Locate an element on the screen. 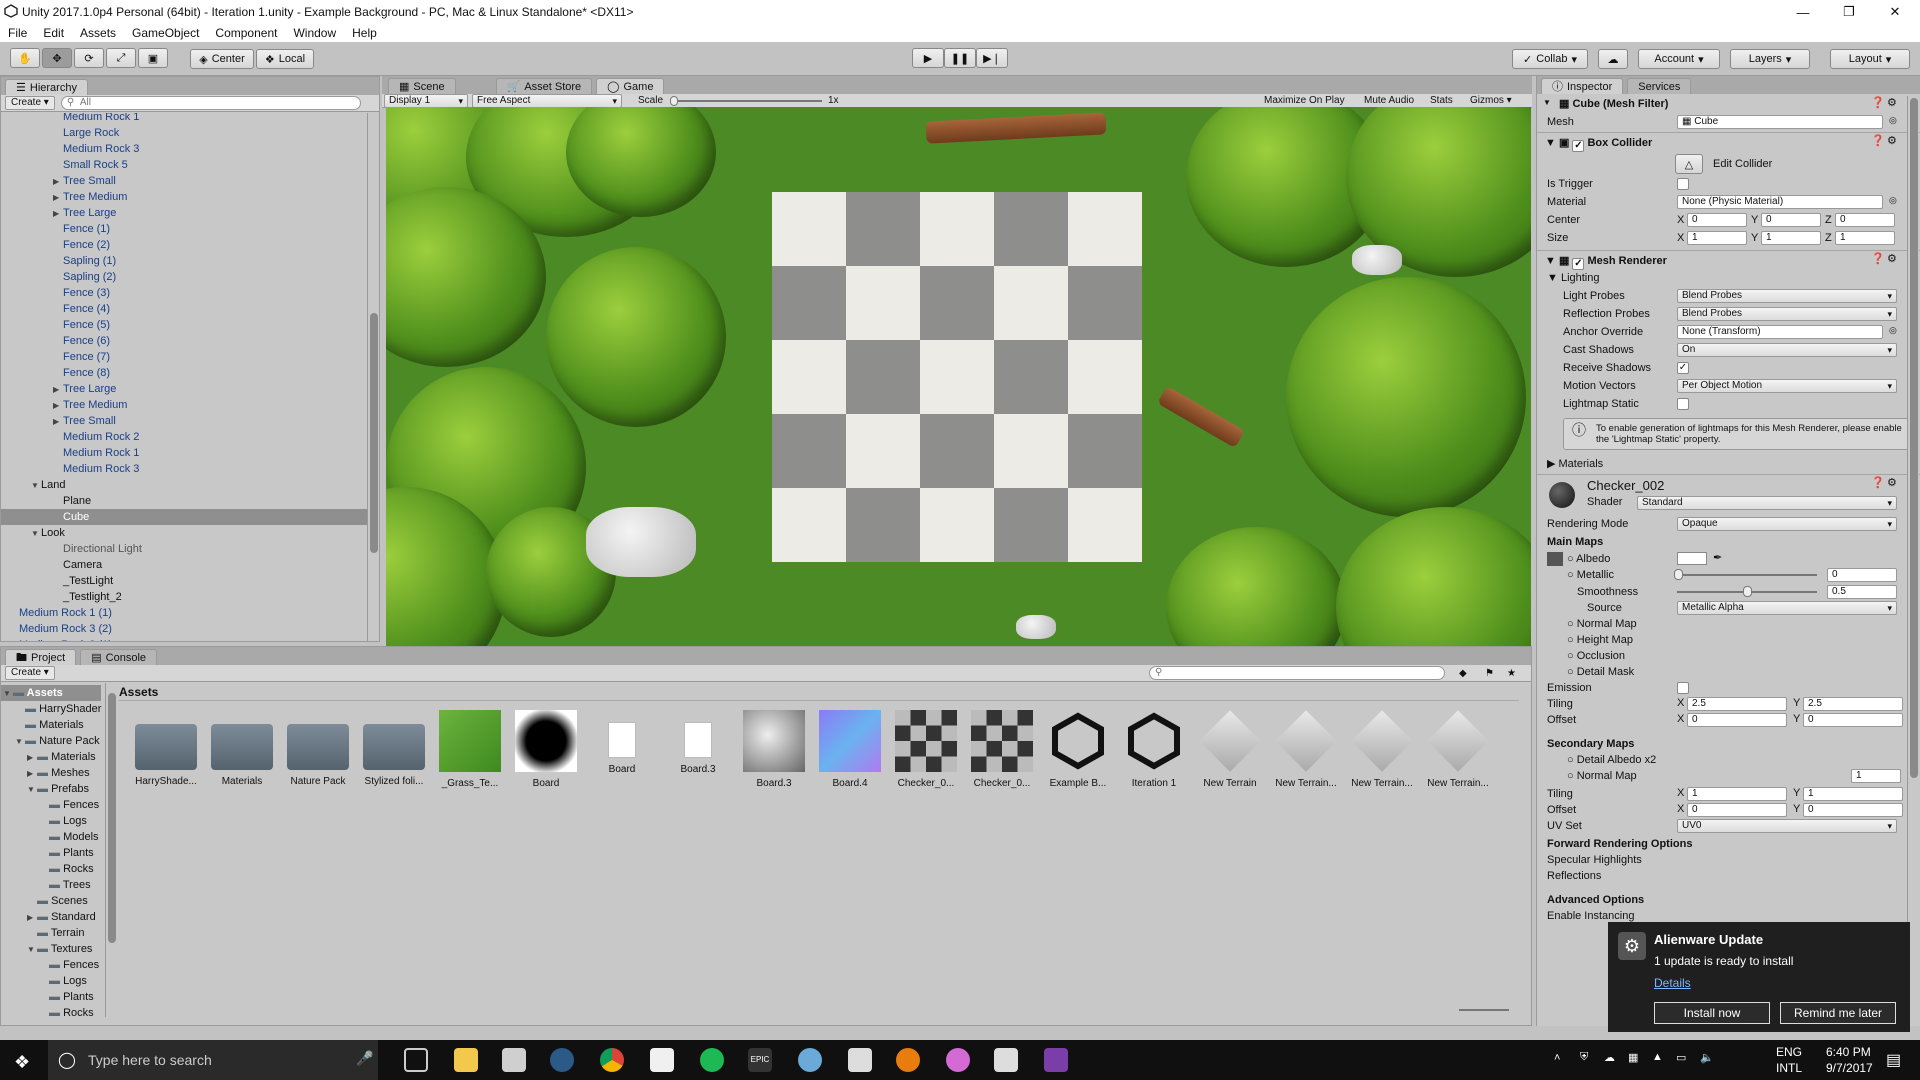  hierarchy-item: Large Rock is located at coordinates (184, 133).